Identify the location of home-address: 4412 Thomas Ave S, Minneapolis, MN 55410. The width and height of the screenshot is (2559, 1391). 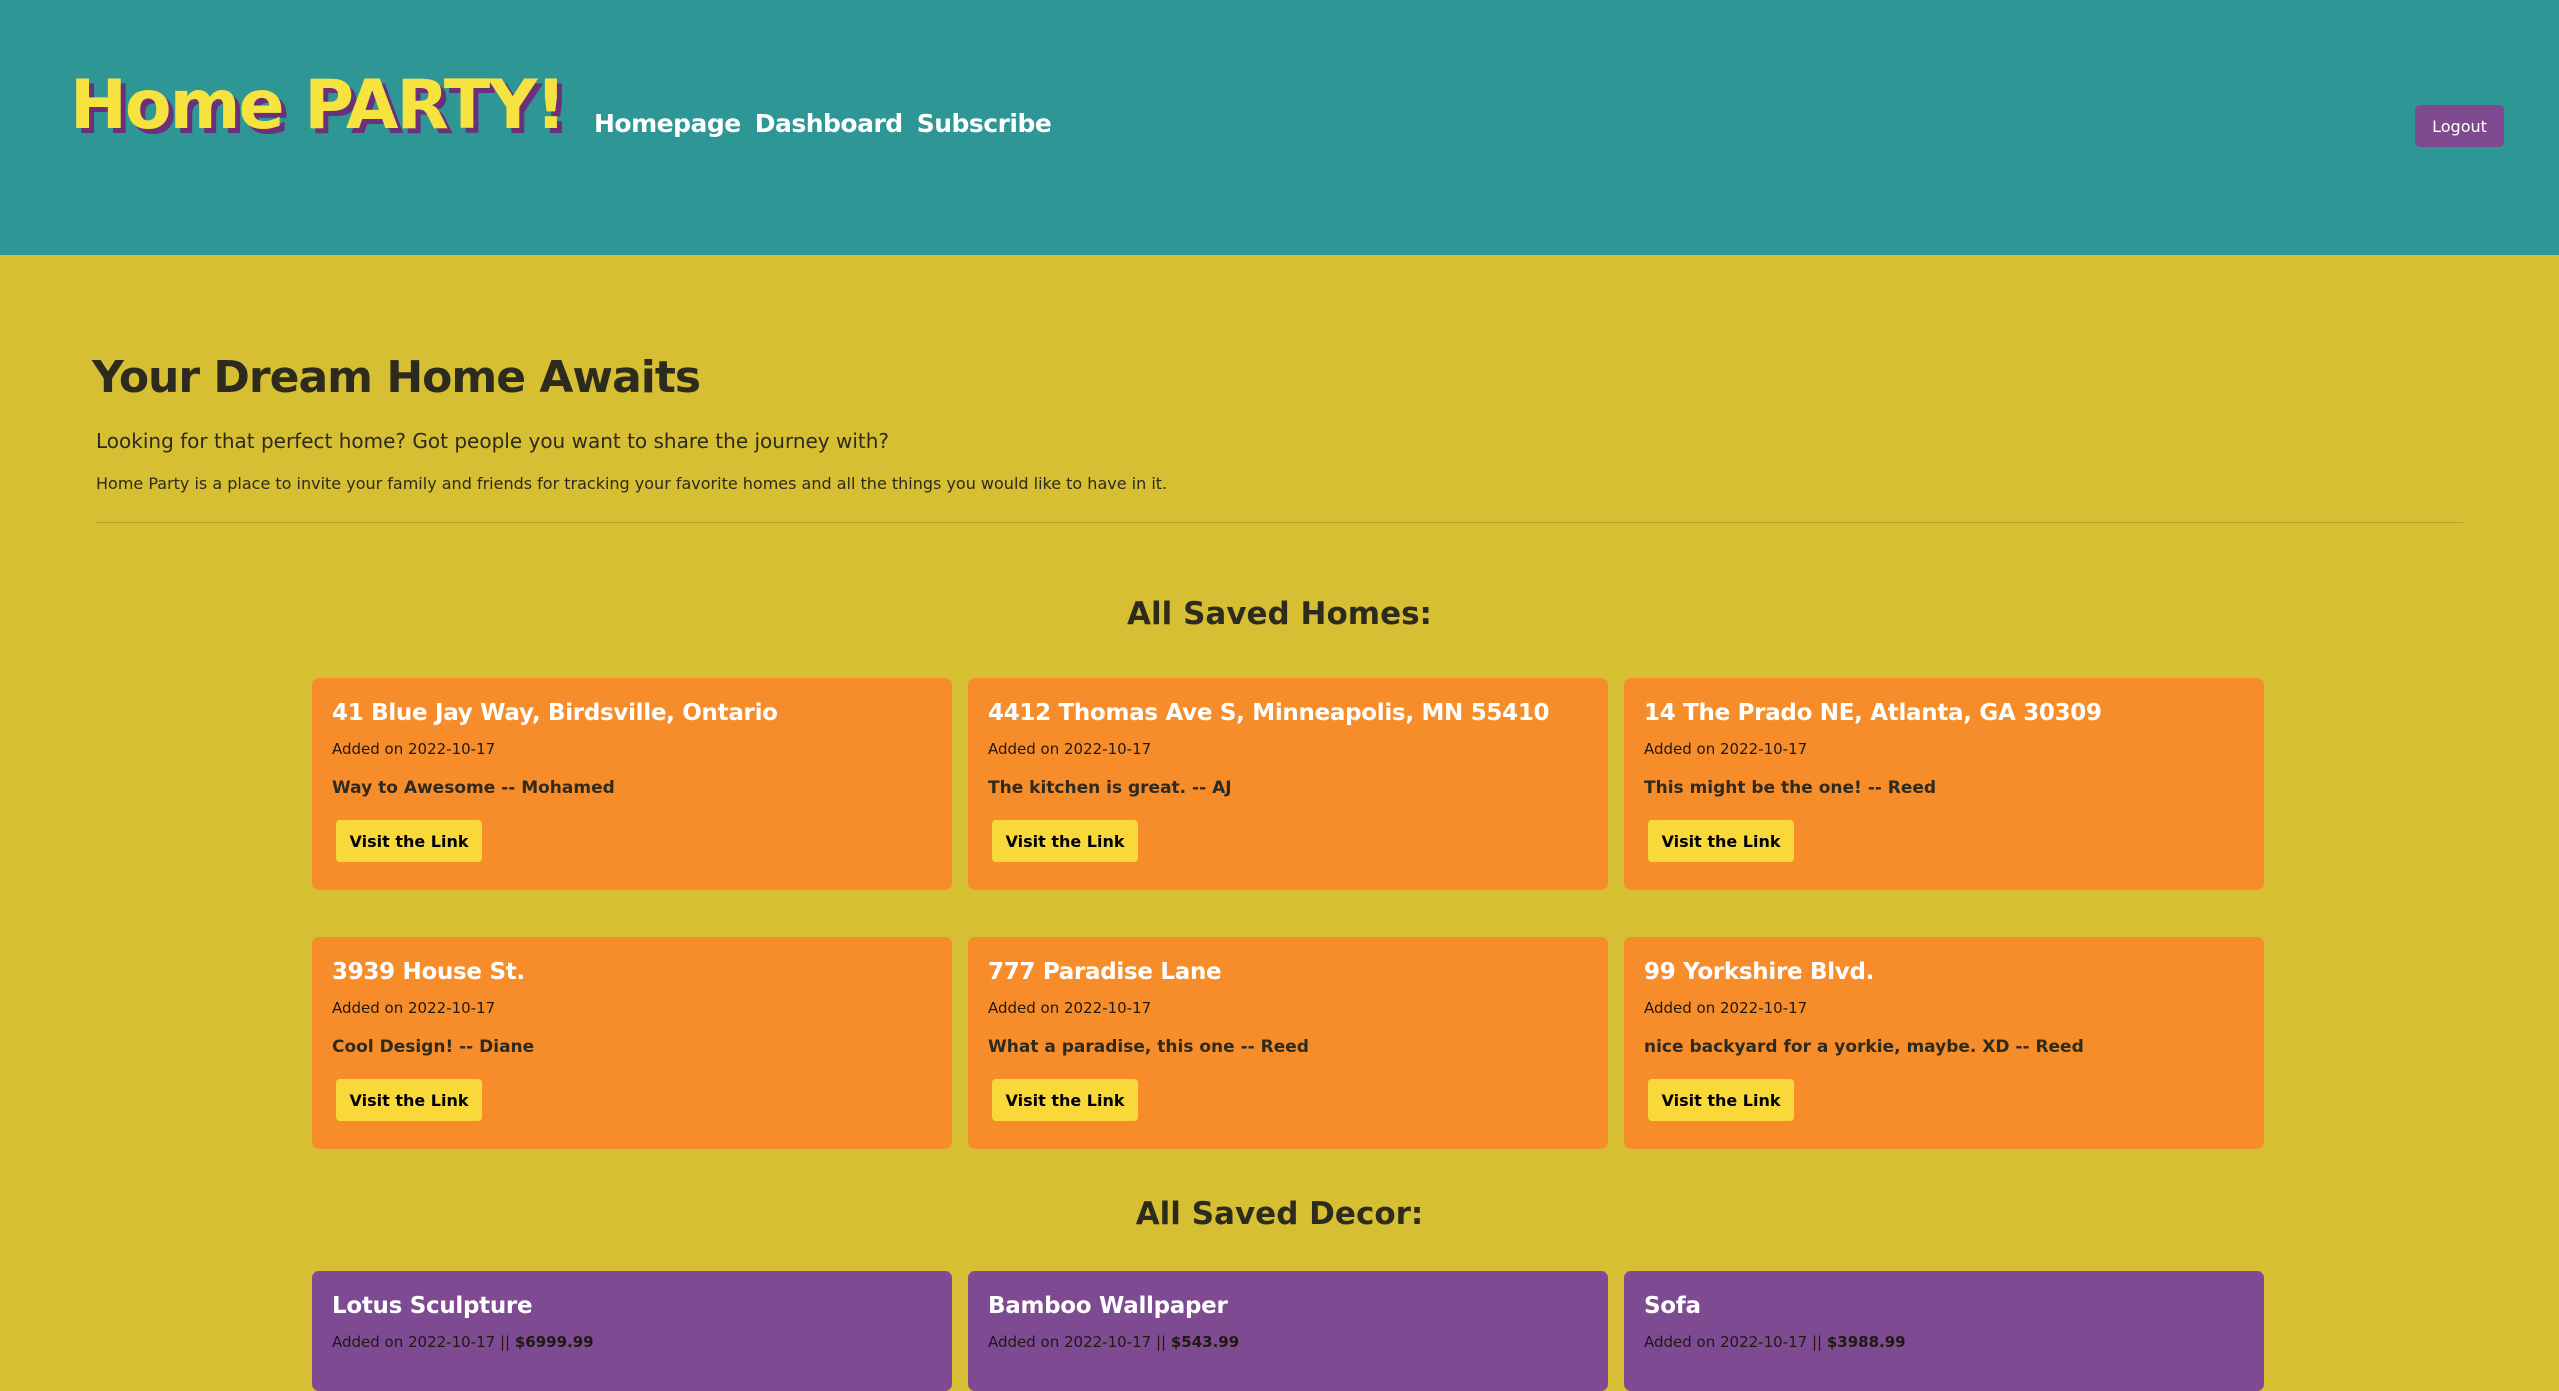
(1269, 713).